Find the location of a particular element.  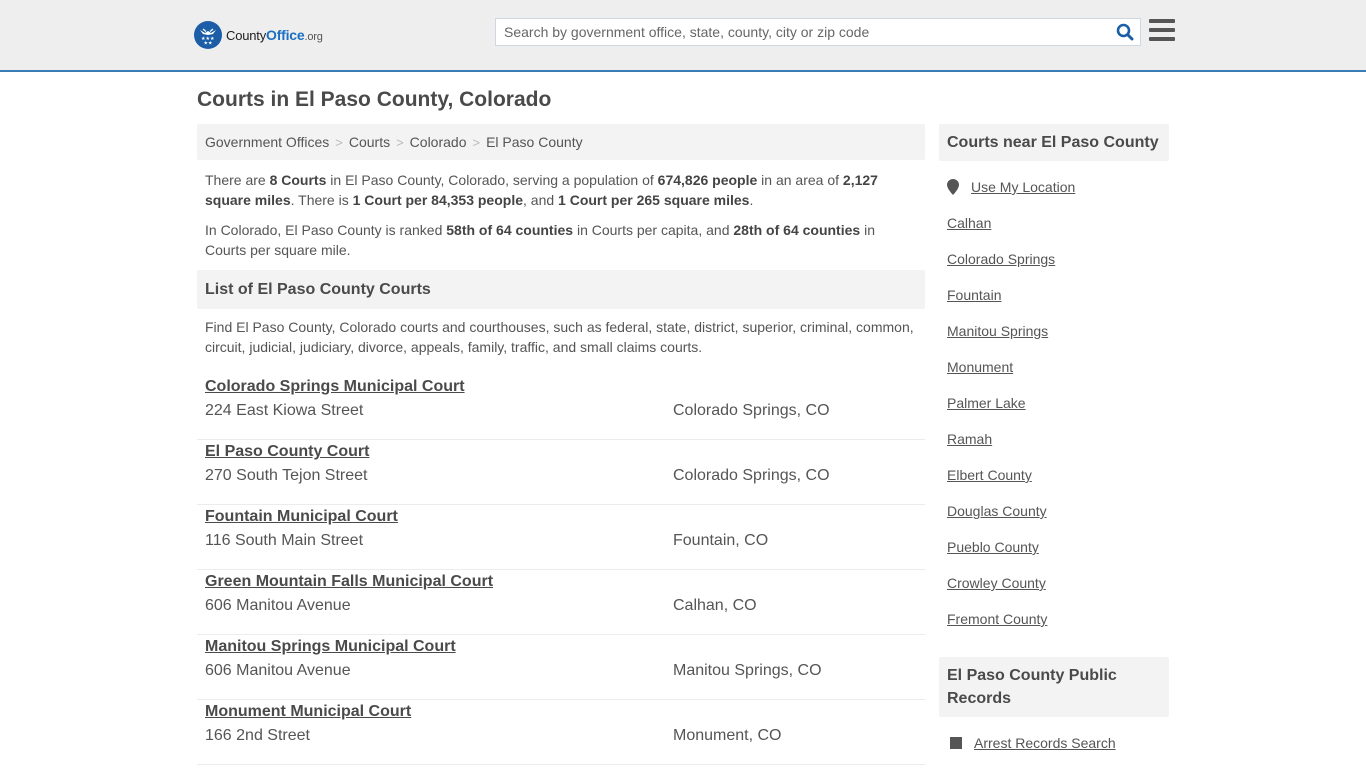

court-list-heading: List of El Paso County Courts is located at coordinates (561, 289).